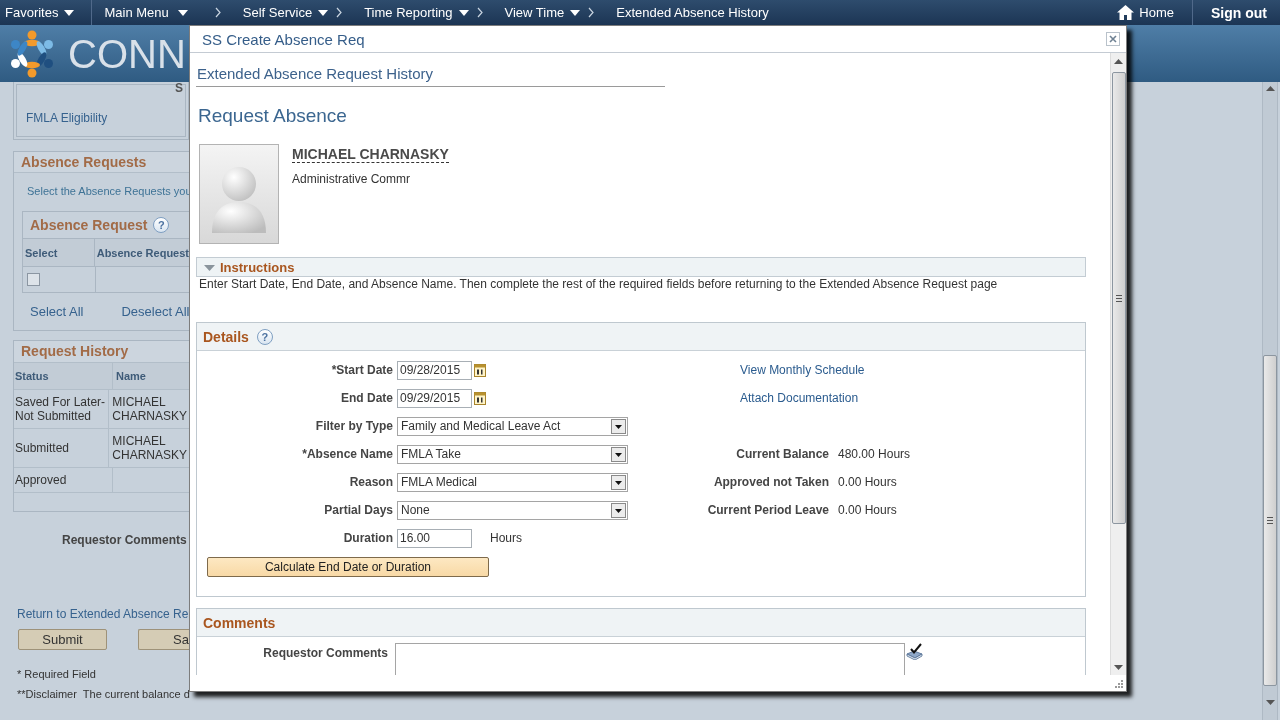 This screenshot has height=720, width=1280. Describe the element at coordinates (358, 510) in the screenshot. I see `field-label: Partial Days` at that location.